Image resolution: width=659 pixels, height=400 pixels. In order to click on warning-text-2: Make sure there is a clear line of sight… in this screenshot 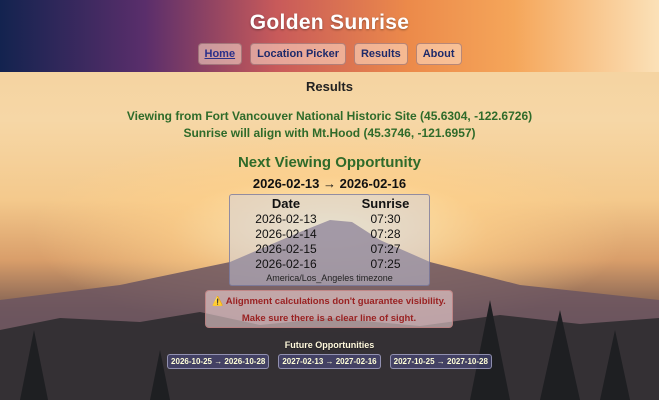, I will do `click(329, 318)`.